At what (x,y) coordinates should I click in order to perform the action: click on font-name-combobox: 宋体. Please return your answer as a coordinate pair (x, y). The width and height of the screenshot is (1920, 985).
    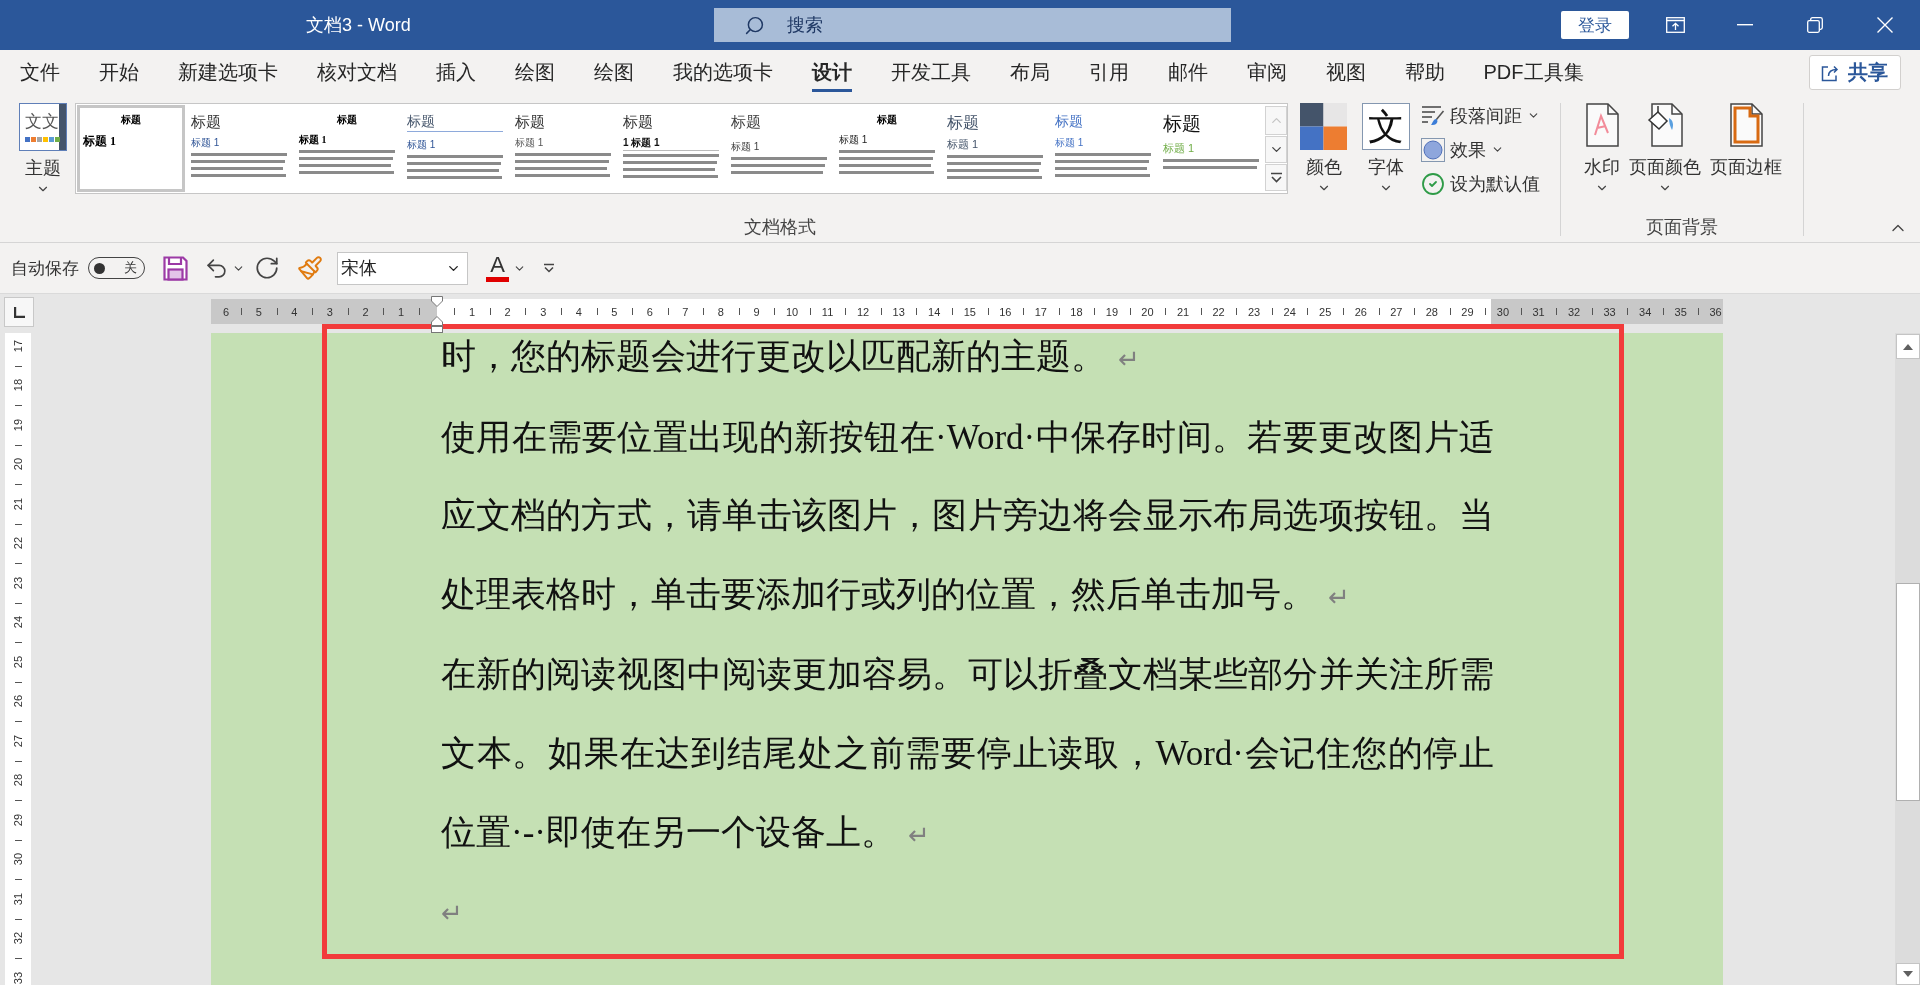
    Looking at the image, I should click on (402, 268).